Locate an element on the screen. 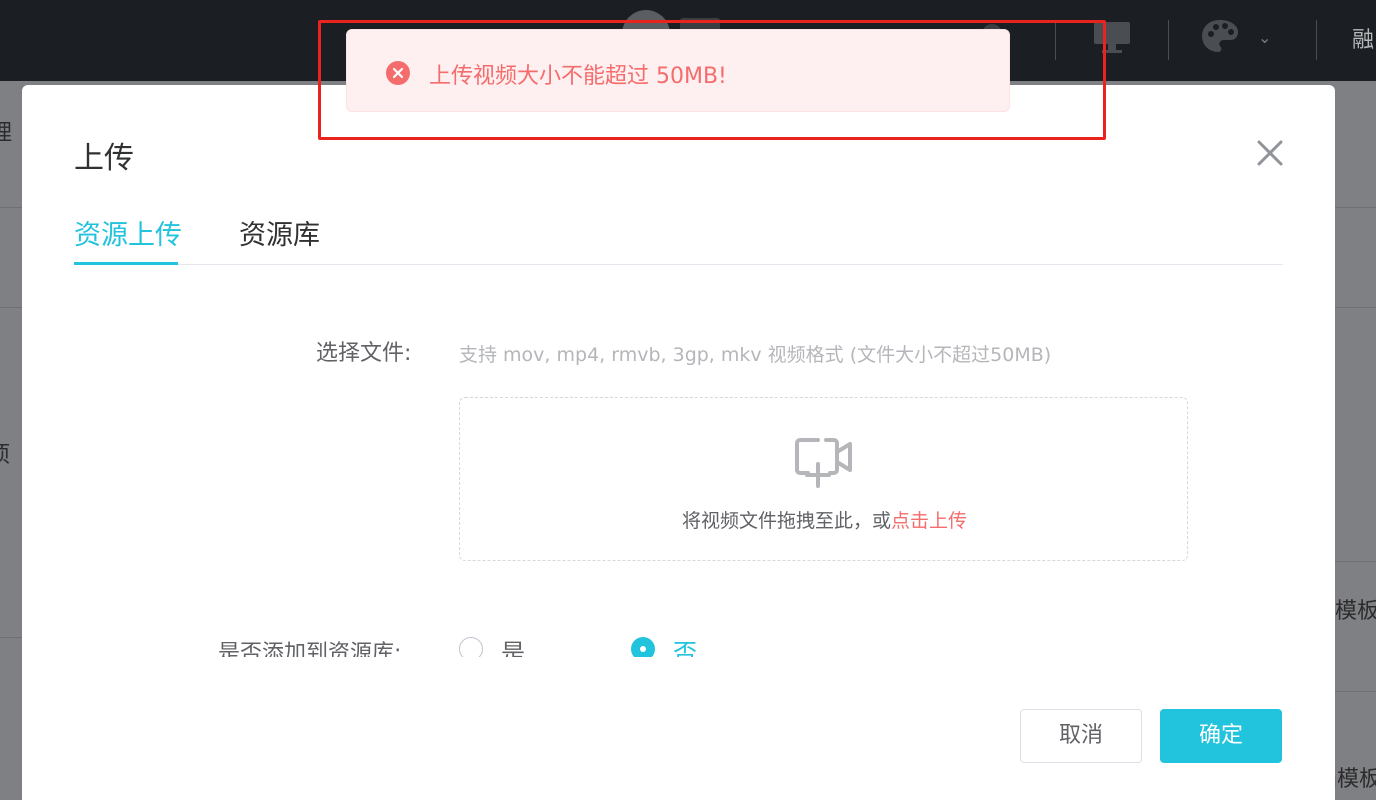 The width and height of the screenshot is (1376, 800). add-to-library-row: 是否添加到资源库: 是 否 is located at coordinates (678, 641).